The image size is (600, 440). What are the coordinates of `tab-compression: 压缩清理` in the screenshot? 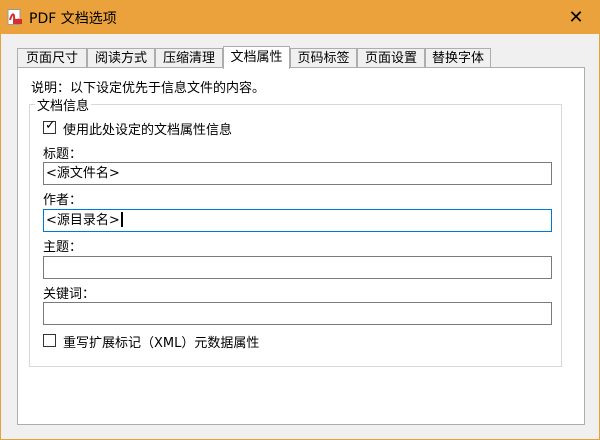 It's located at (189, 58).